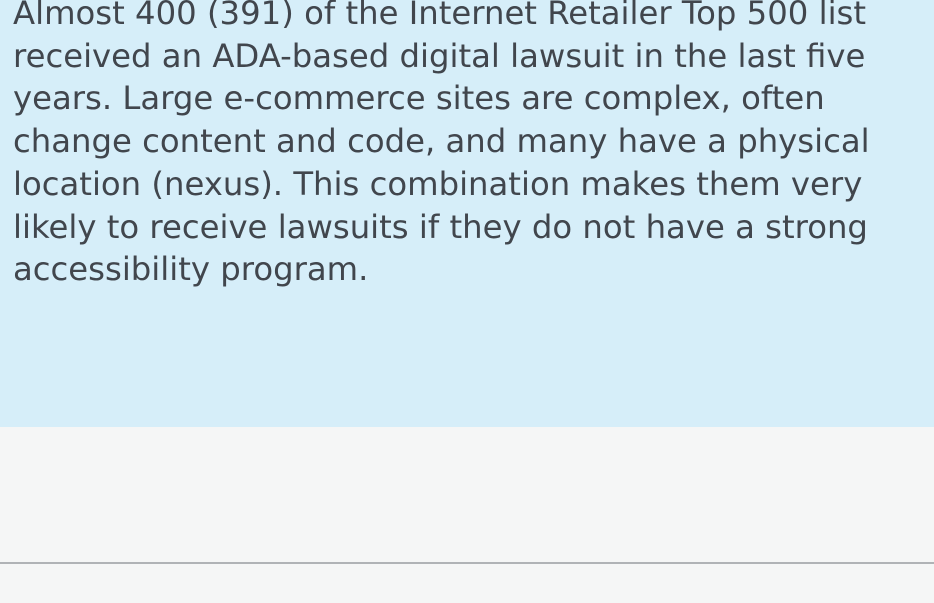  Describe the element at coordinates (467, 563) in the screenshot. I see `horizontal-divider` at that location.